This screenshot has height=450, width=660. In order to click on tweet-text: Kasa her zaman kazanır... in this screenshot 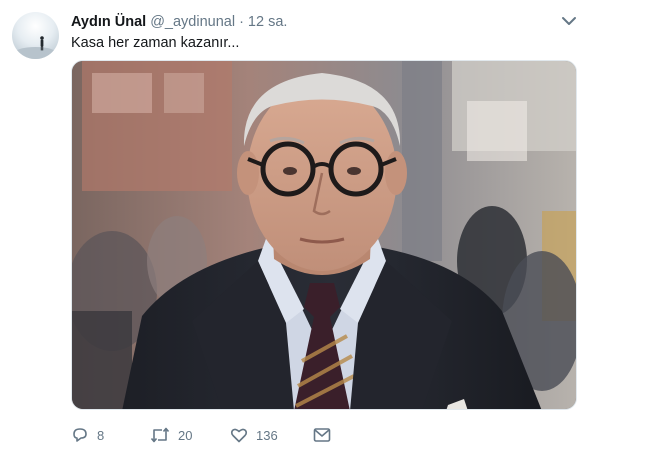, I will do `click(155, 43)`.